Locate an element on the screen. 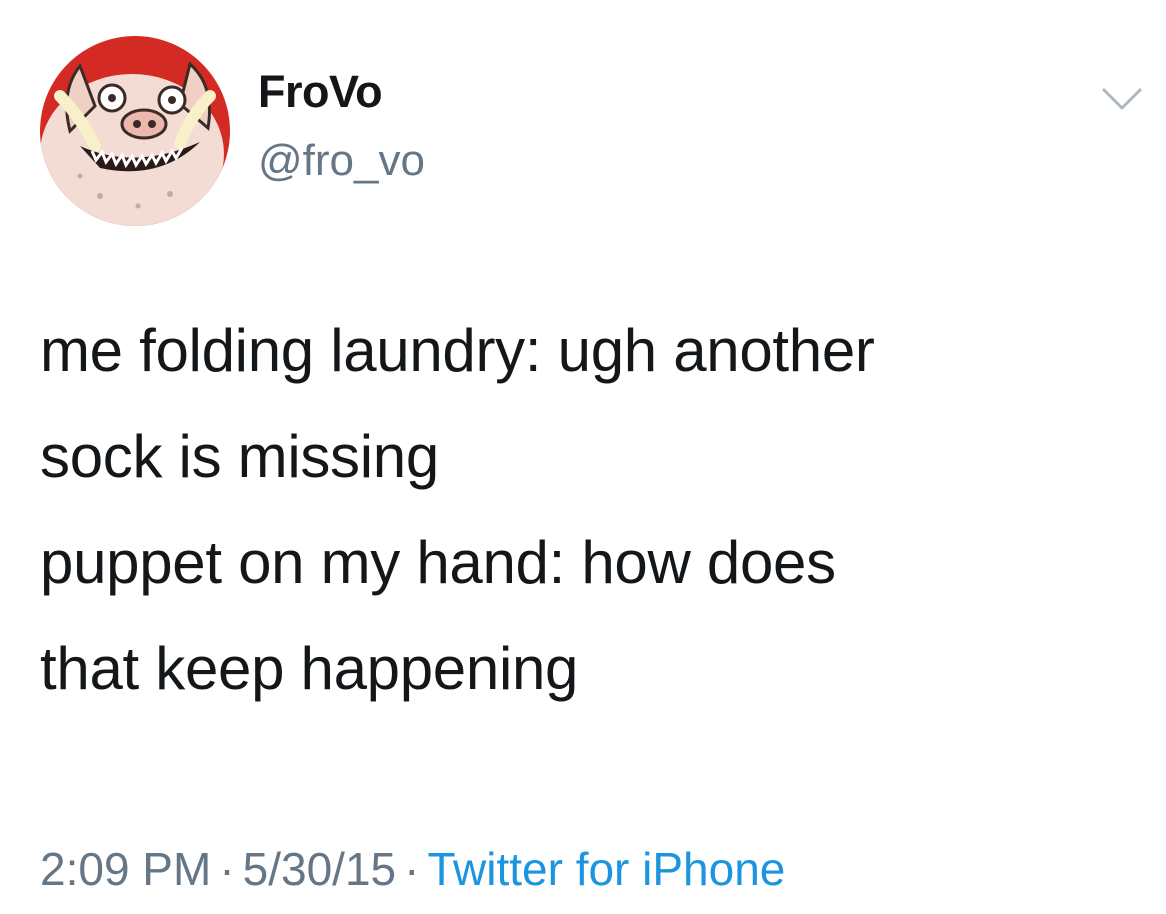 Image resolution: width=1166 pixels, height=914 pixels. tweet-time: 2:09 PM is located at coordinates (126, 869).